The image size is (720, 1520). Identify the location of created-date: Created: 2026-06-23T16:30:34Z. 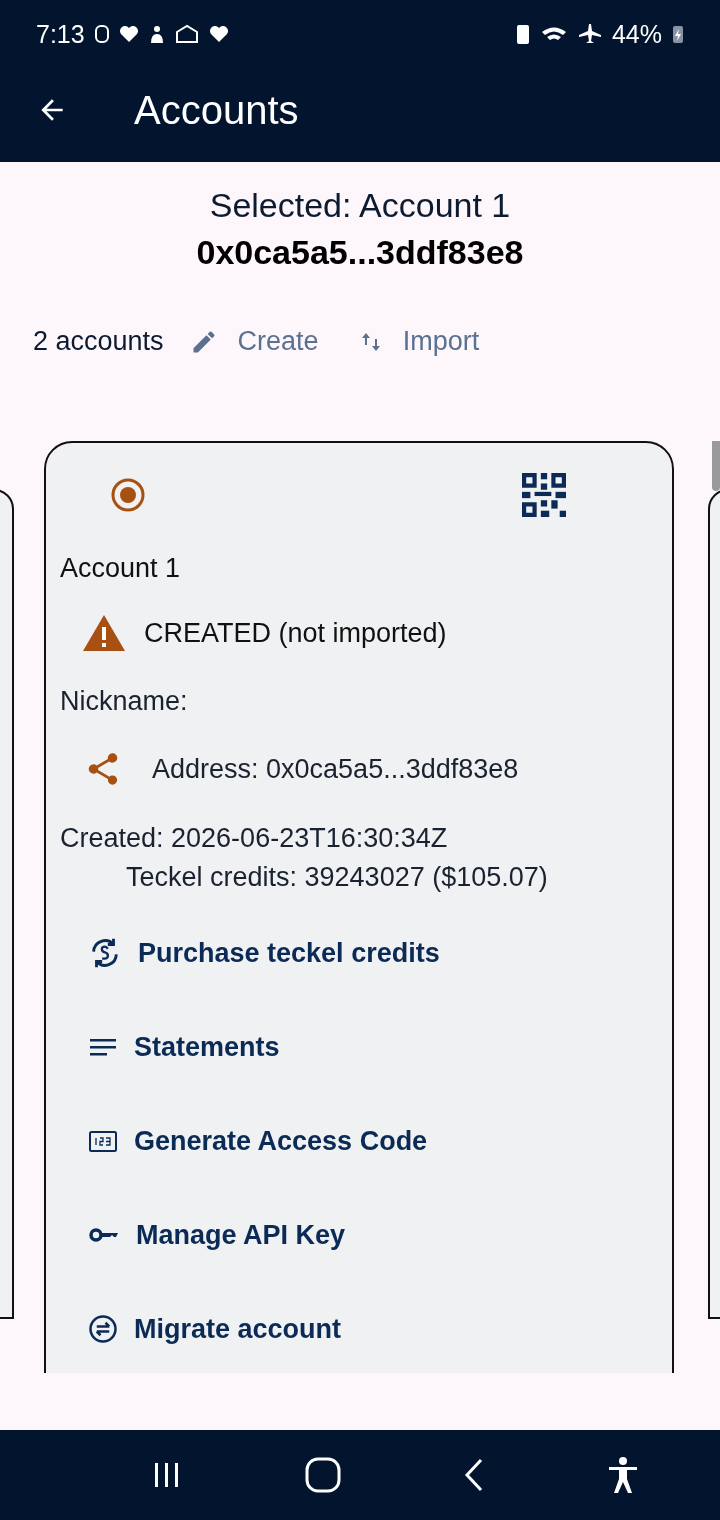
(254, 838).